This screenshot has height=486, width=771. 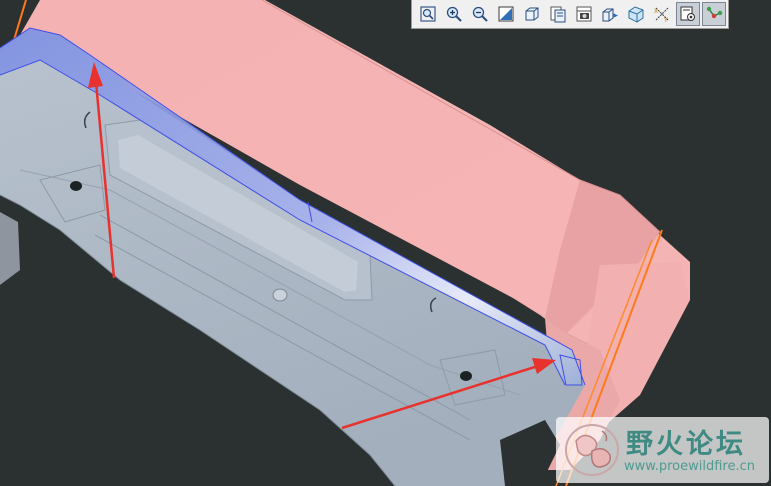 I want to click on orient-icon, so click(x=532, y=14).